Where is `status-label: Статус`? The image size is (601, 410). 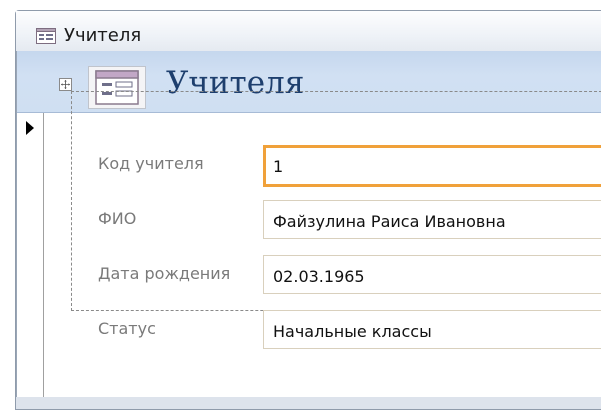 status-label: Статус is located at coordinates (127, 328).